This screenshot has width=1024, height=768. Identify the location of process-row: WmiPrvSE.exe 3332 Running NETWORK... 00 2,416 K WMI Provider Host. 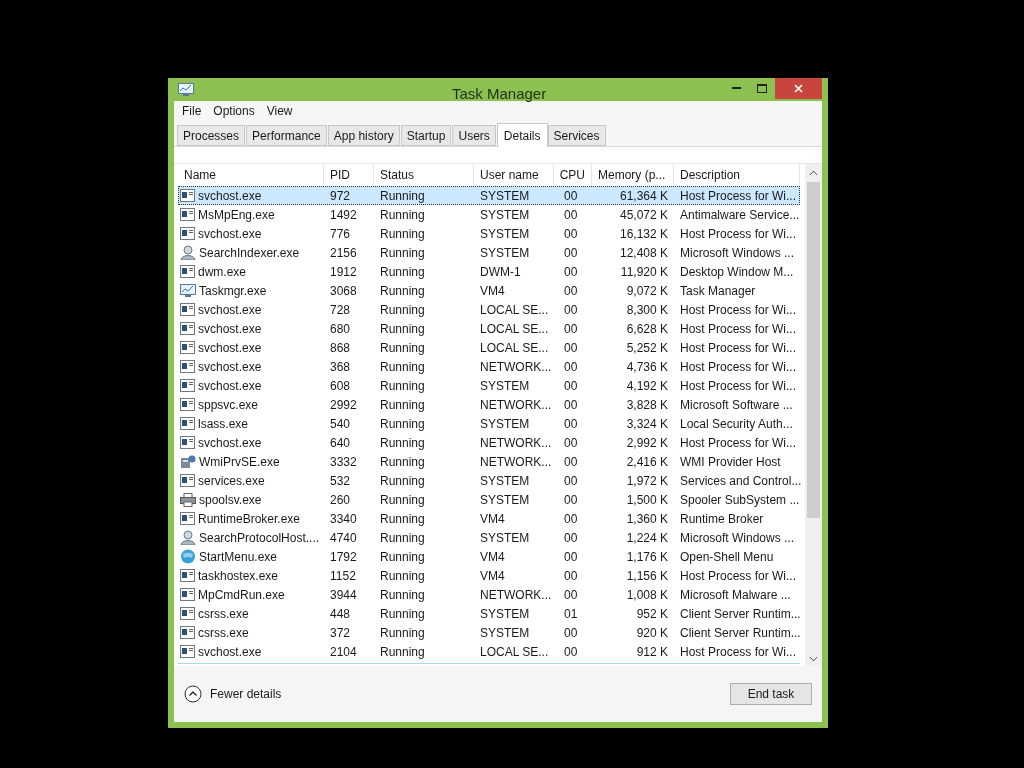
(489, 461).